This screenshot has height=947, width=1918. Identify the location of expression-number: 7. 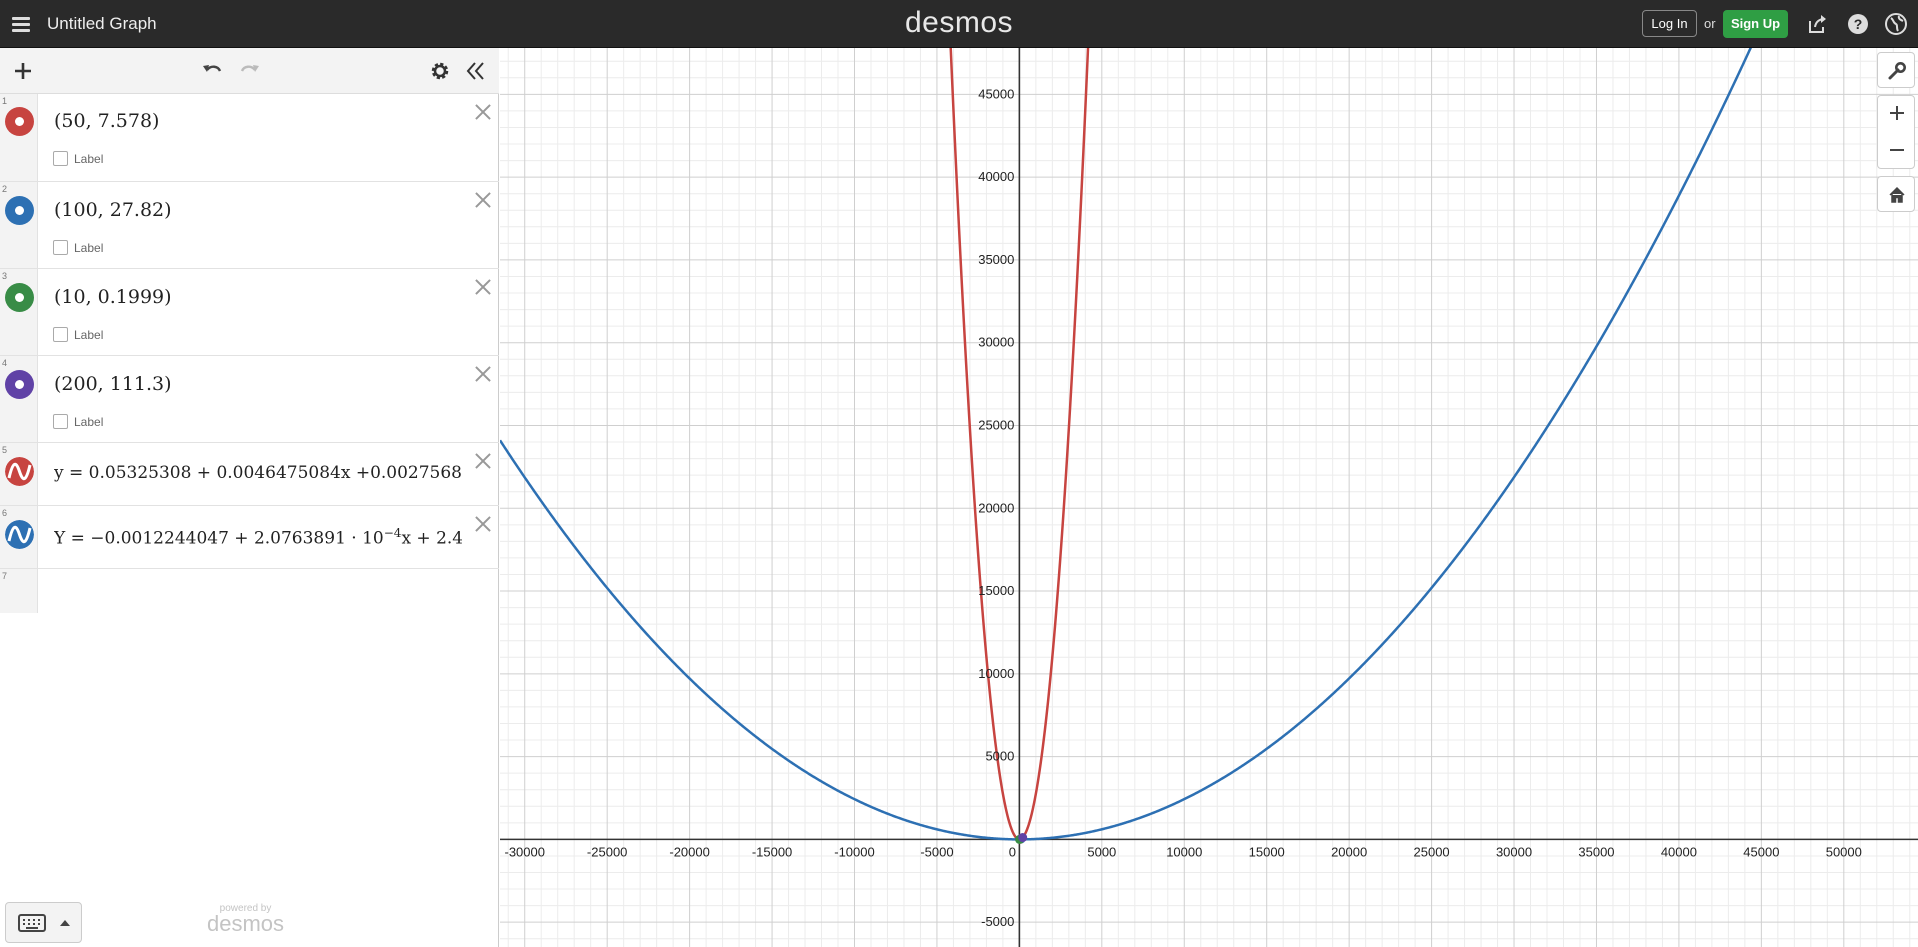
(5, 576).